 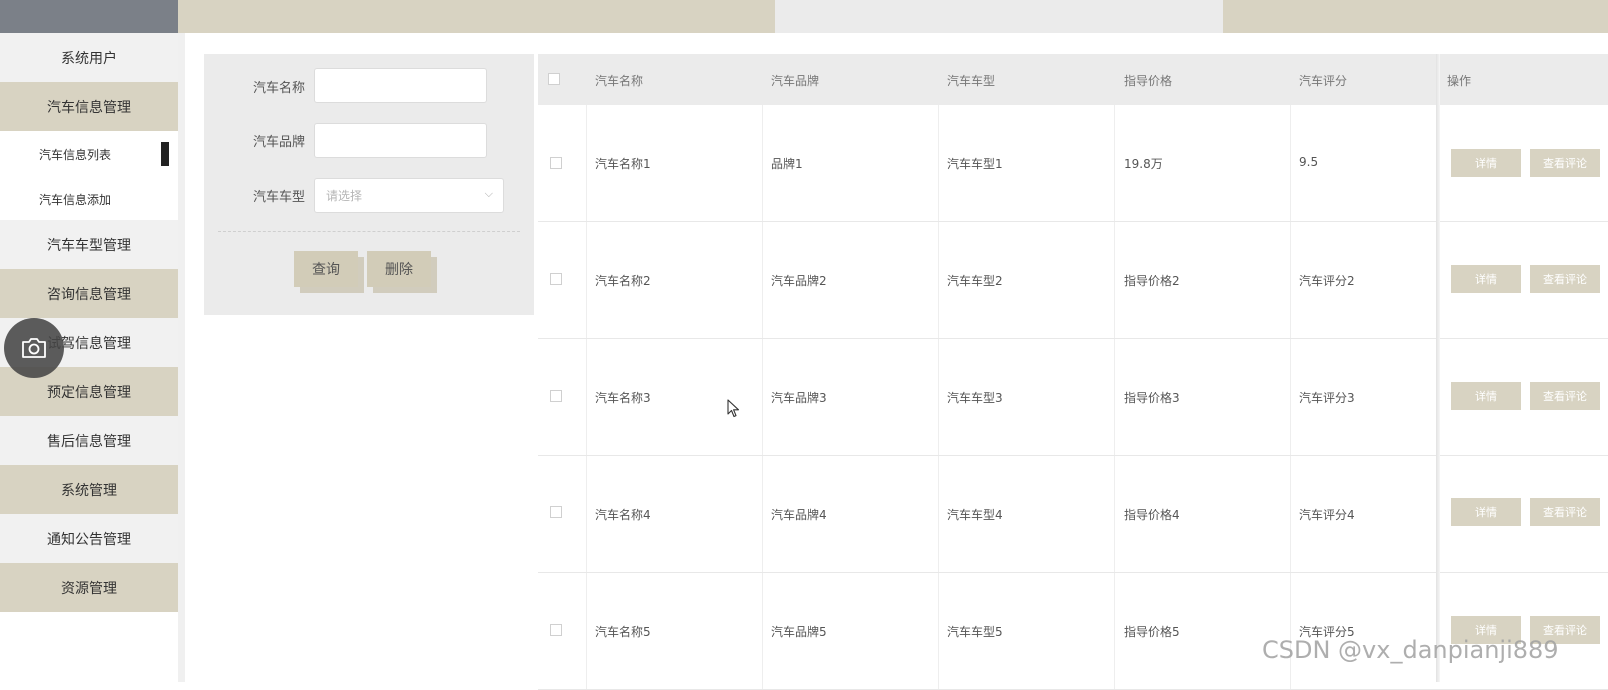 What do you see at coordinates (399, 269) in the screenshot?
I see `delete-button: 删除` at bounding box center [399, 269].